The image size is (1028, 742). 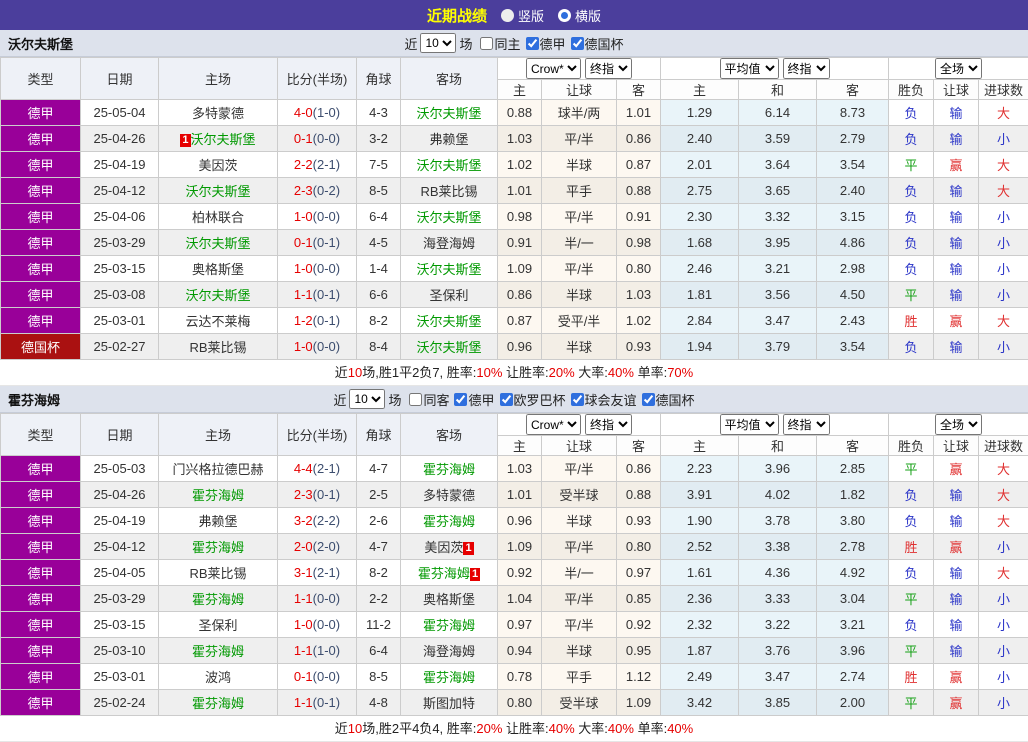 What do you see at coordinates (217, 321) in the screenshot?
I see `team-link: 云达不莱梅` at bounding box center [217, 321].